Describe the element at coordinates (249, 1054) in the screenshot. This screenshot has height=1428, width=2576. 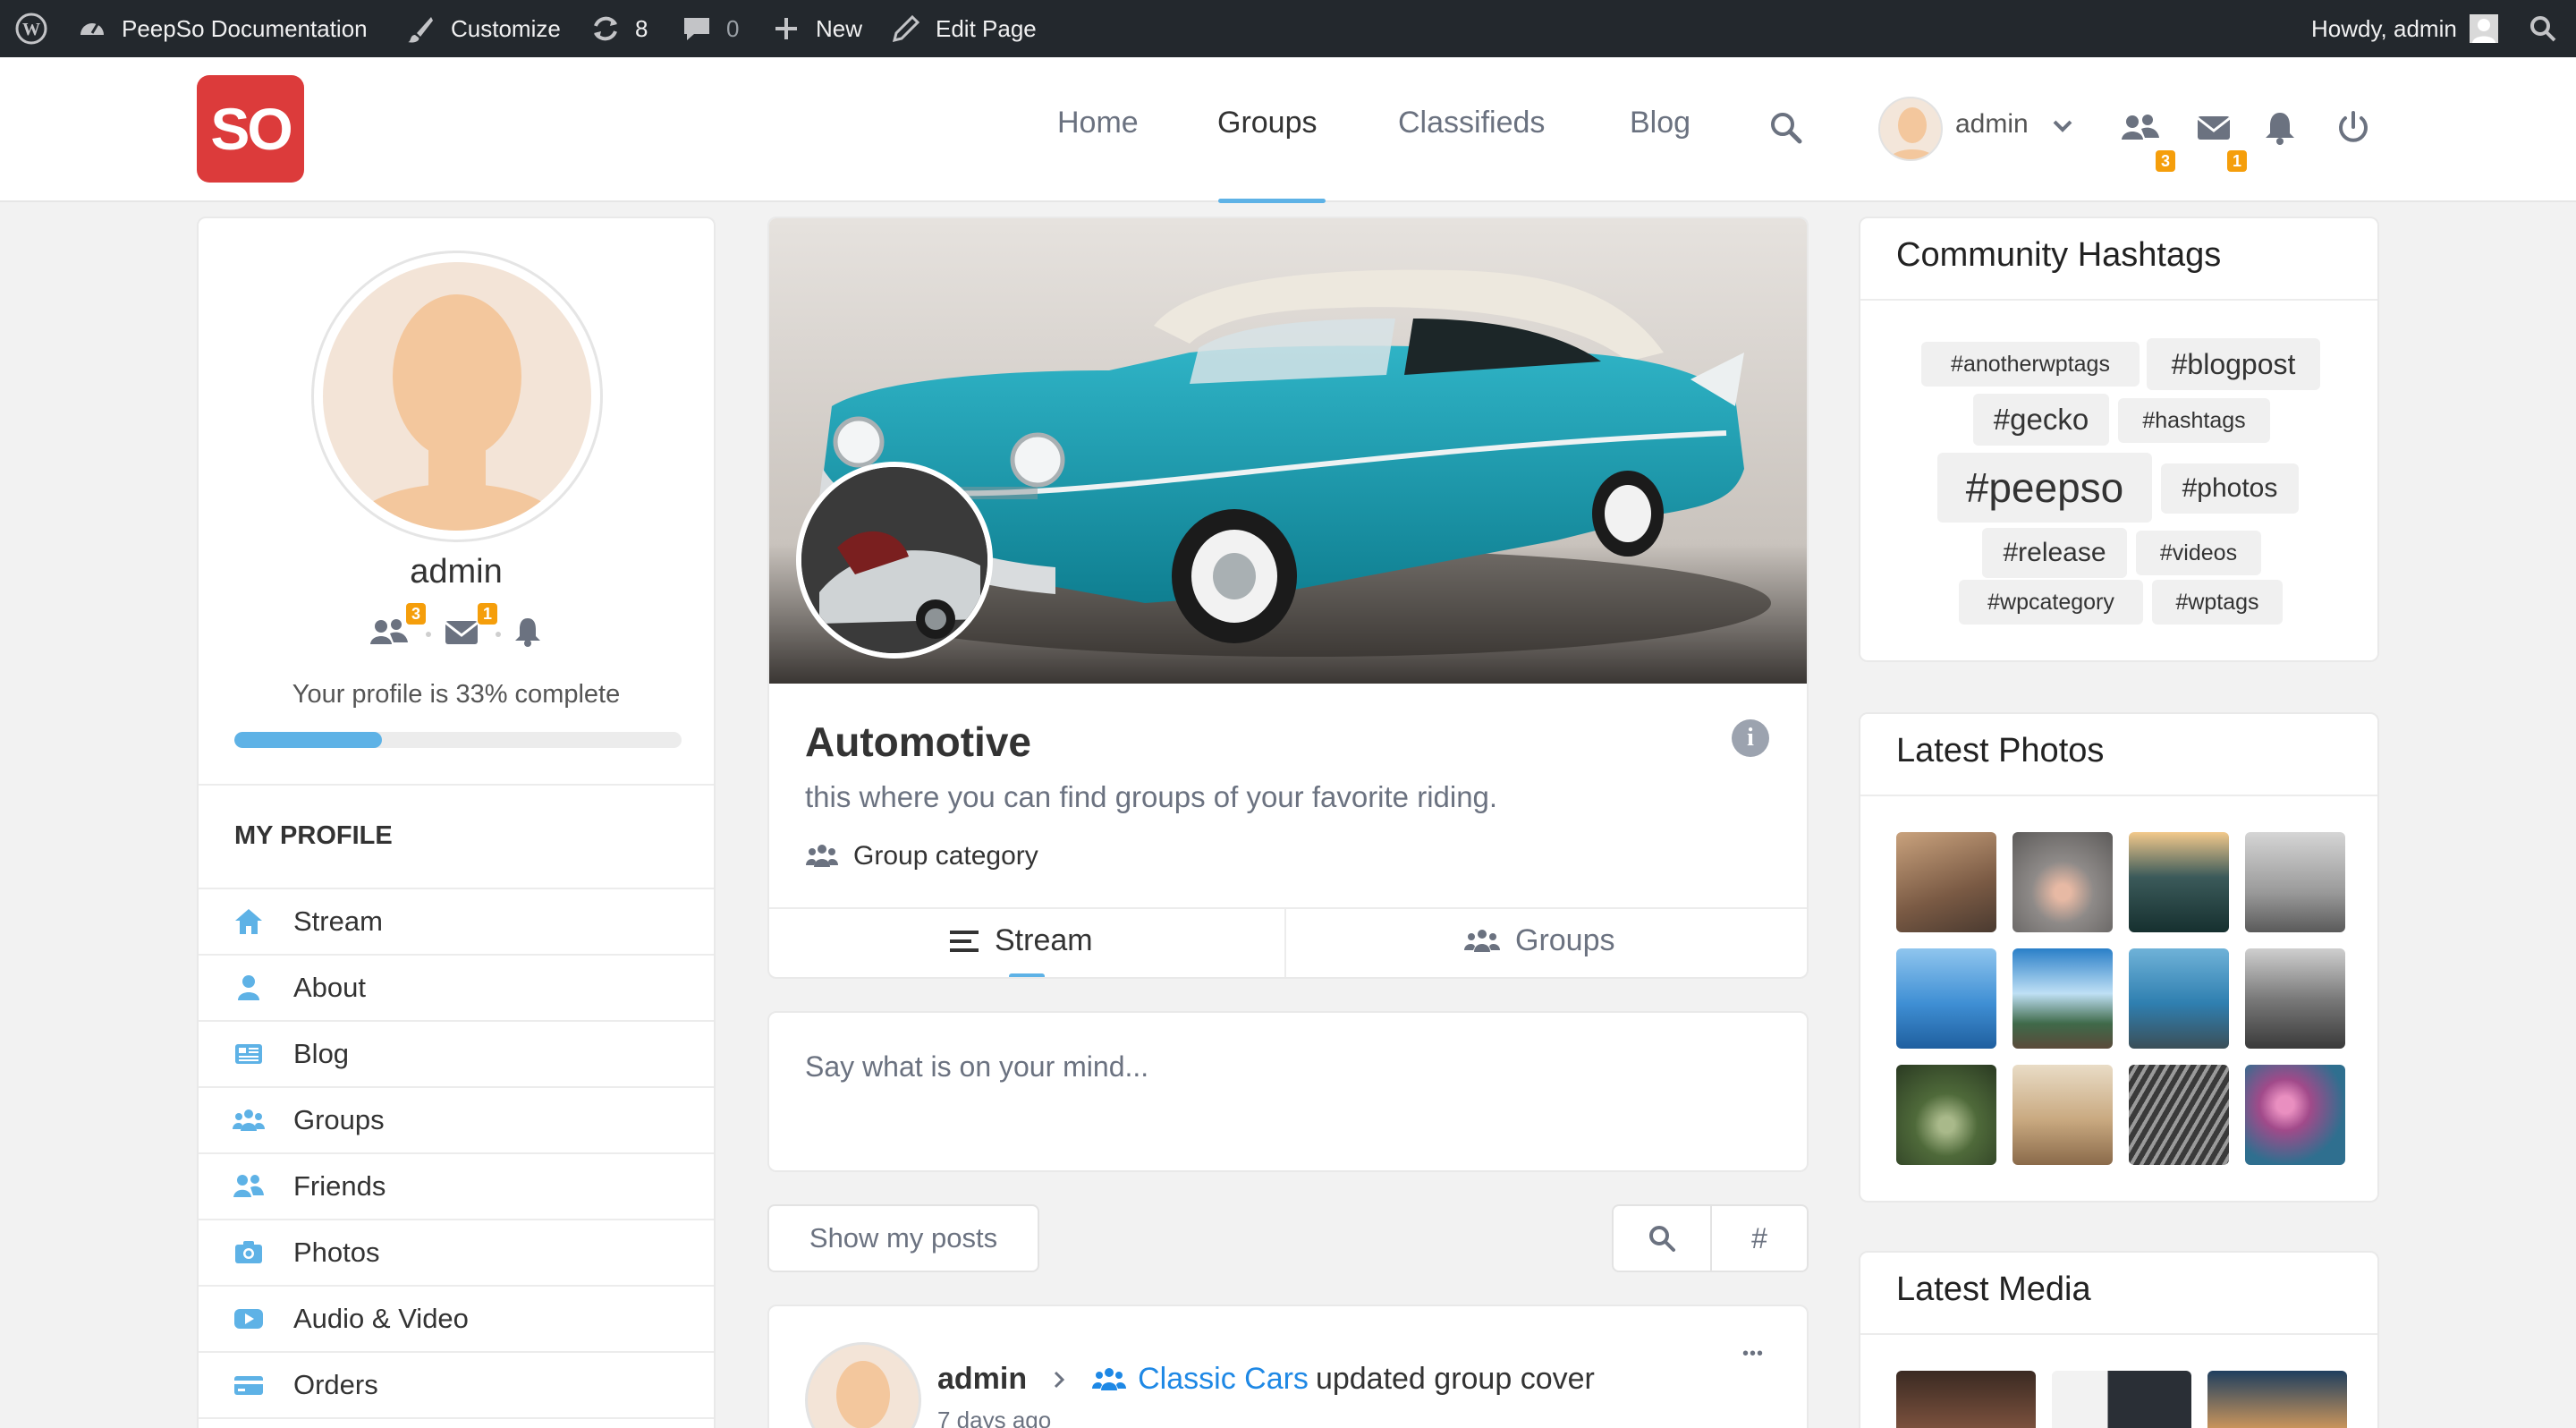
I see `newspaper-icon` at that location.